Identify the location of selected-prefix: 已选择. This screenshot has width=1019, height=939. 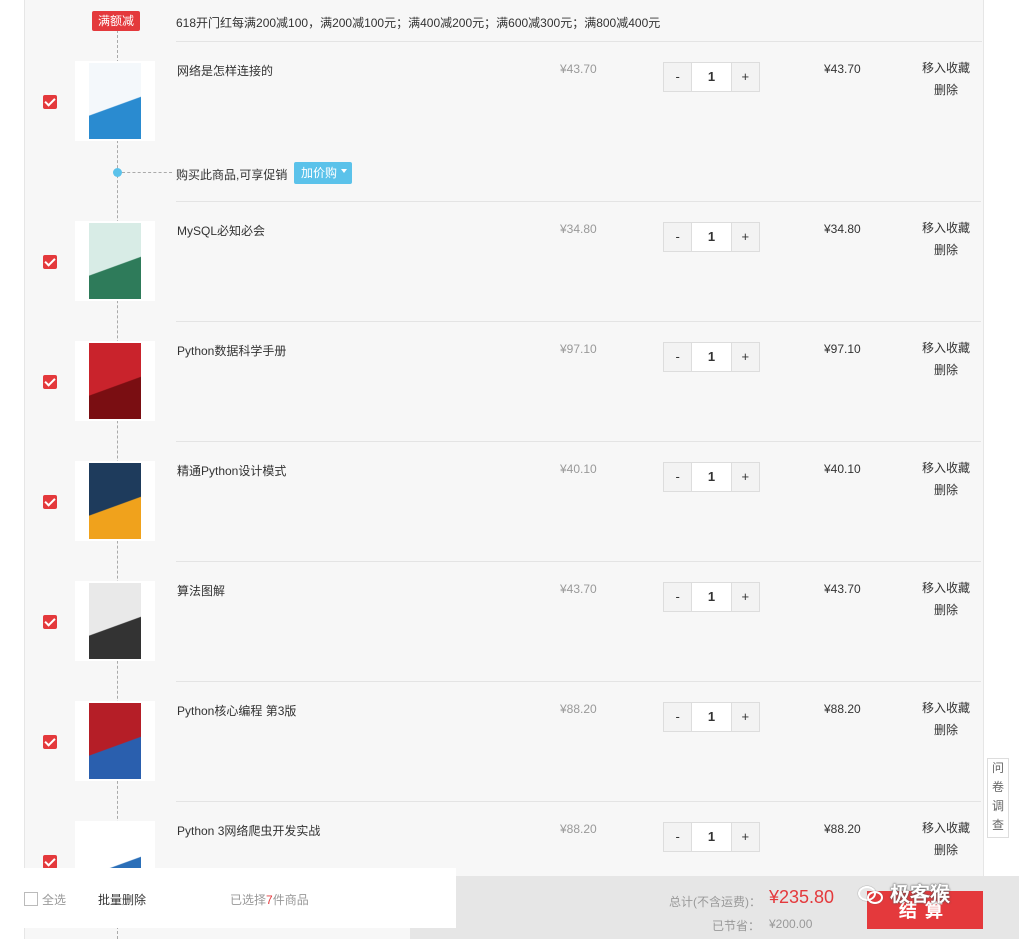
(248, 900).